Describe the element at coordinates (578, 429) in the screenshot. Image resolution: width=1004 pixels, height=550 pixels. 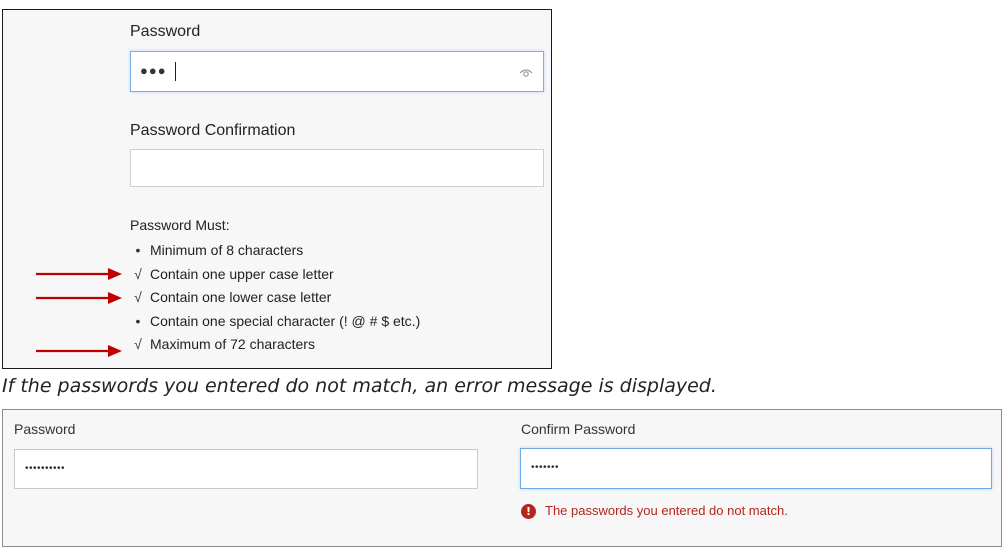
I see `confirm-password-label: Confirm Password` at that location.